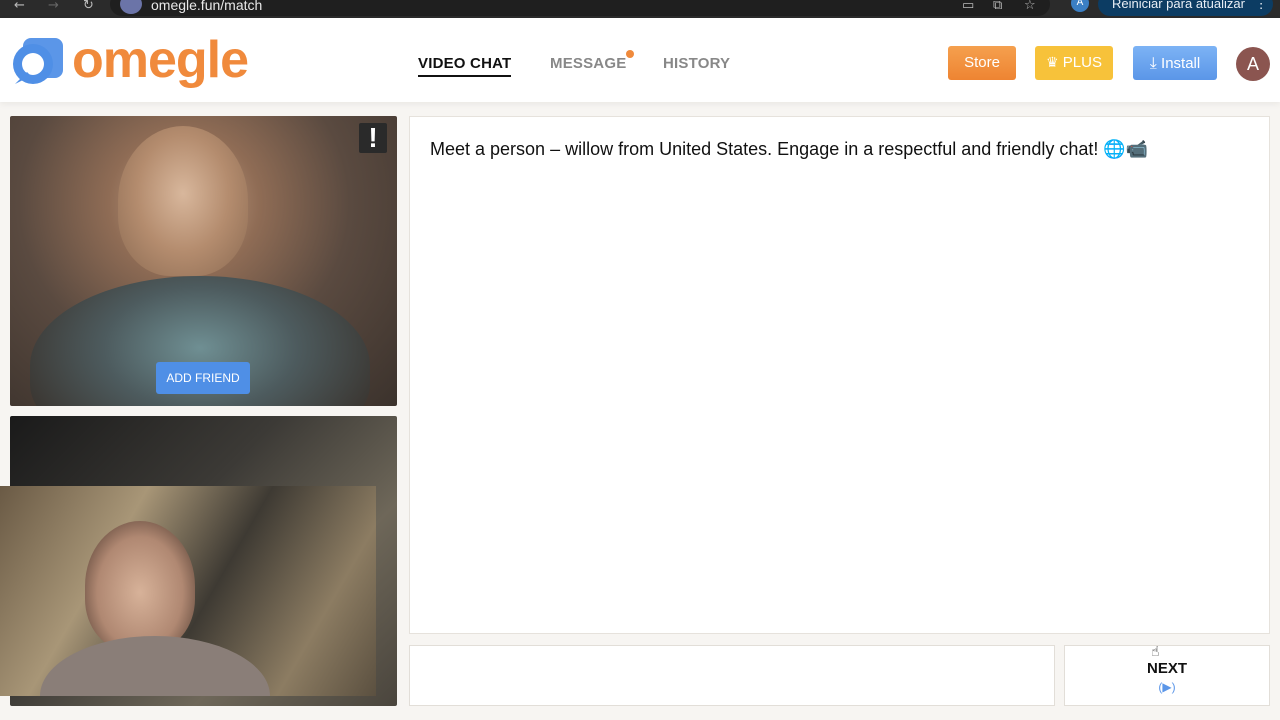 The height and width of the screenshot is (720, 1280). I want to click on self-person-head, so click(140, 586).